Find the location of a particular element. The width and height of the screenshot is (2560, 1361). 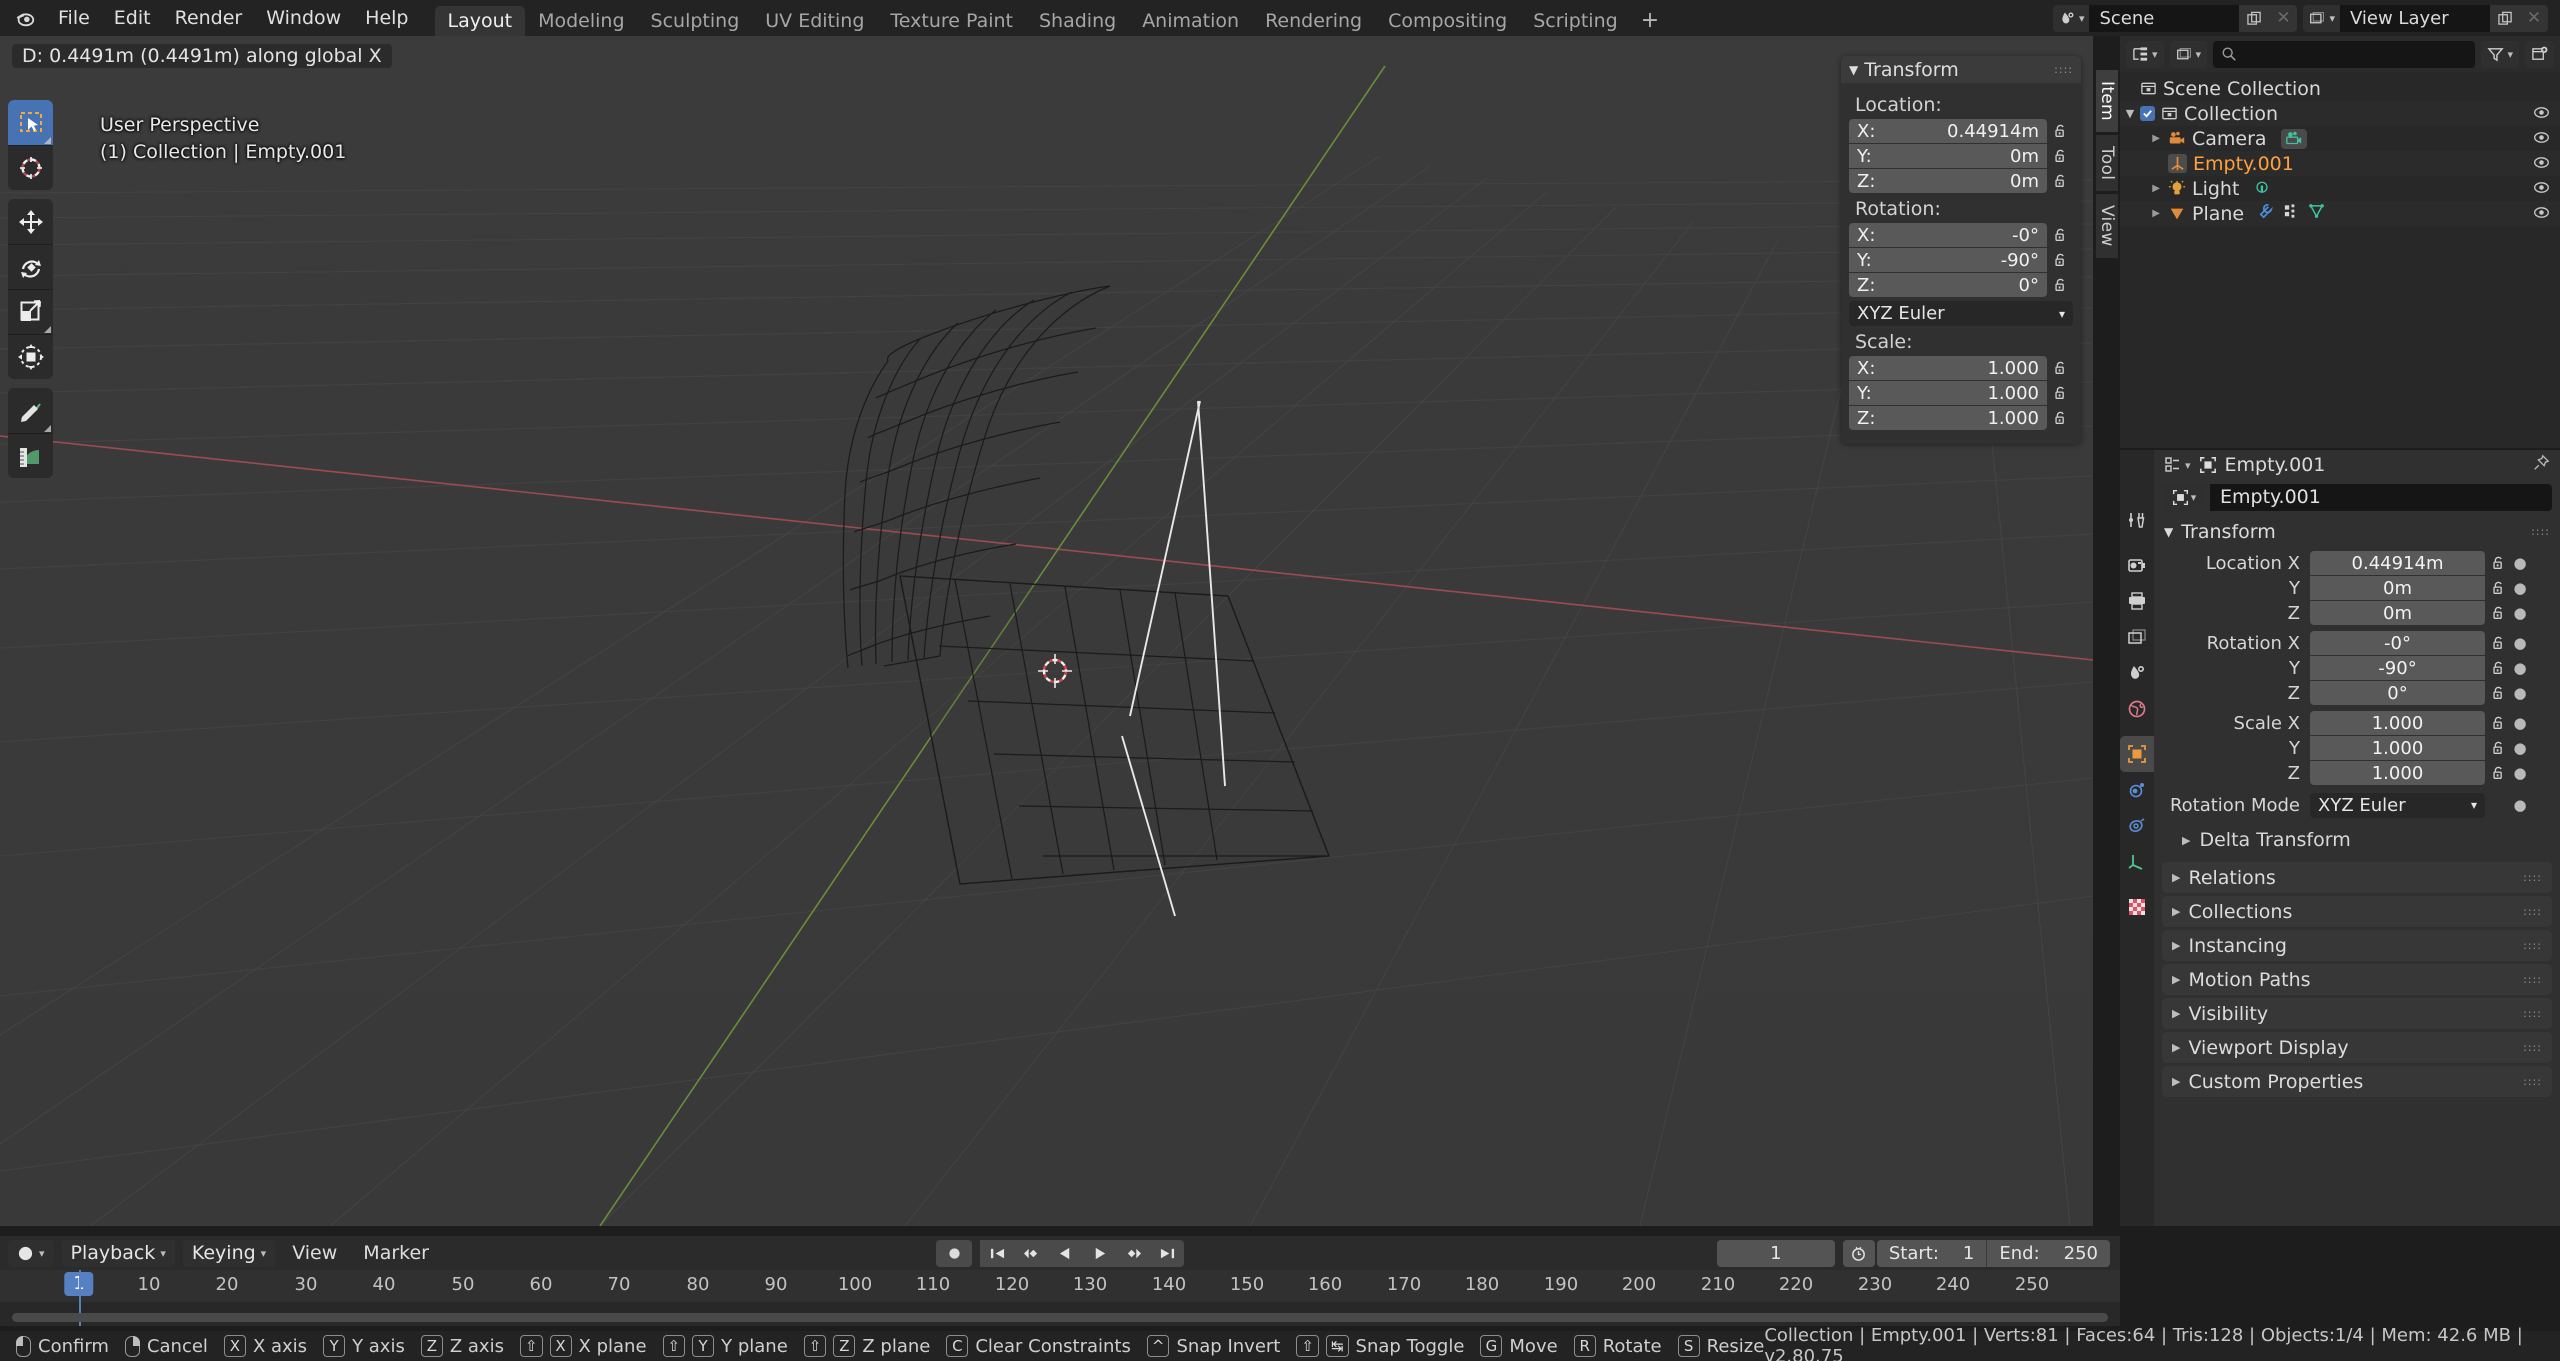

blender-logo-icon is located at coordinates (25, 18).